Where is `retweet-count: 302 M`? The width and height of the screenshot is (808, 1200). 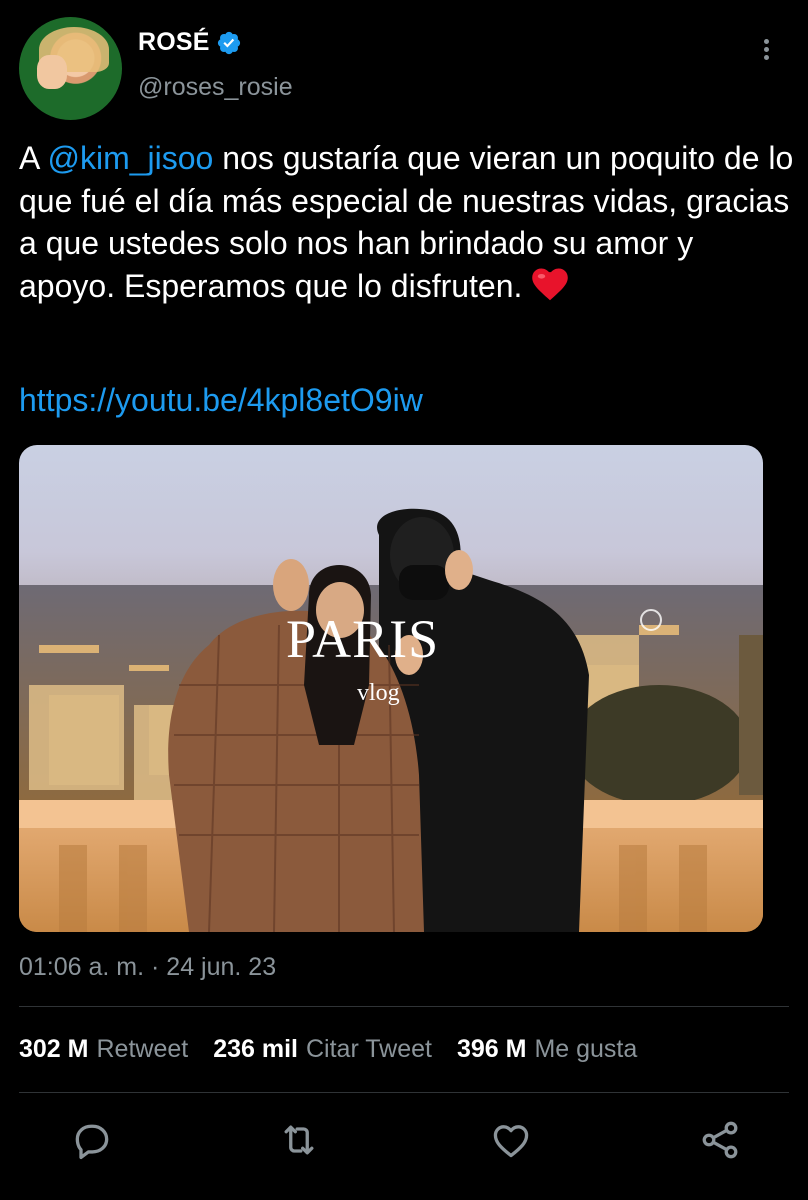 retweet-count: 302 M is located at coordinates (54, 1049).